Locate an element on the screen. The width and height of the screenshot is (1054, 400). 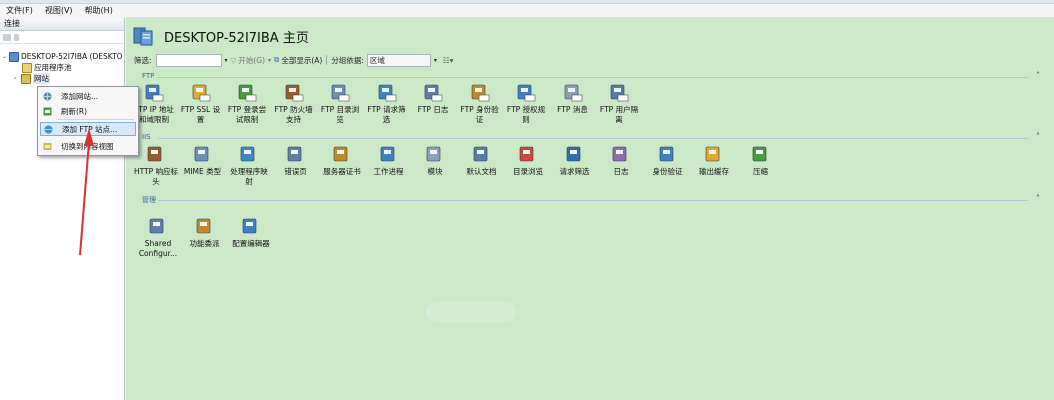
worker-icon is located at coordinates (387, 154).